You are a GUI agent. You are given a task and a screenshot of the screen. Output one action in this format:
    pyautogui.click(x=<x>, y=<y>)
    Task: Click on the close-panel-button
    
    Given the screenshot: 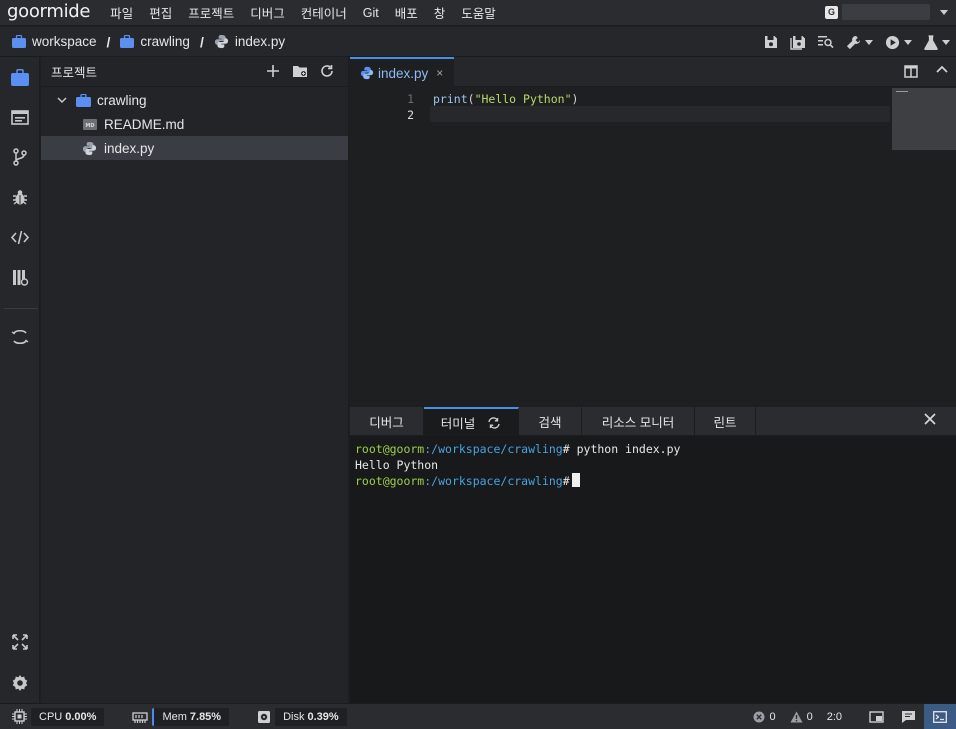 What is the action you would take?
    pyautogui.click(x=930, y=419)
    